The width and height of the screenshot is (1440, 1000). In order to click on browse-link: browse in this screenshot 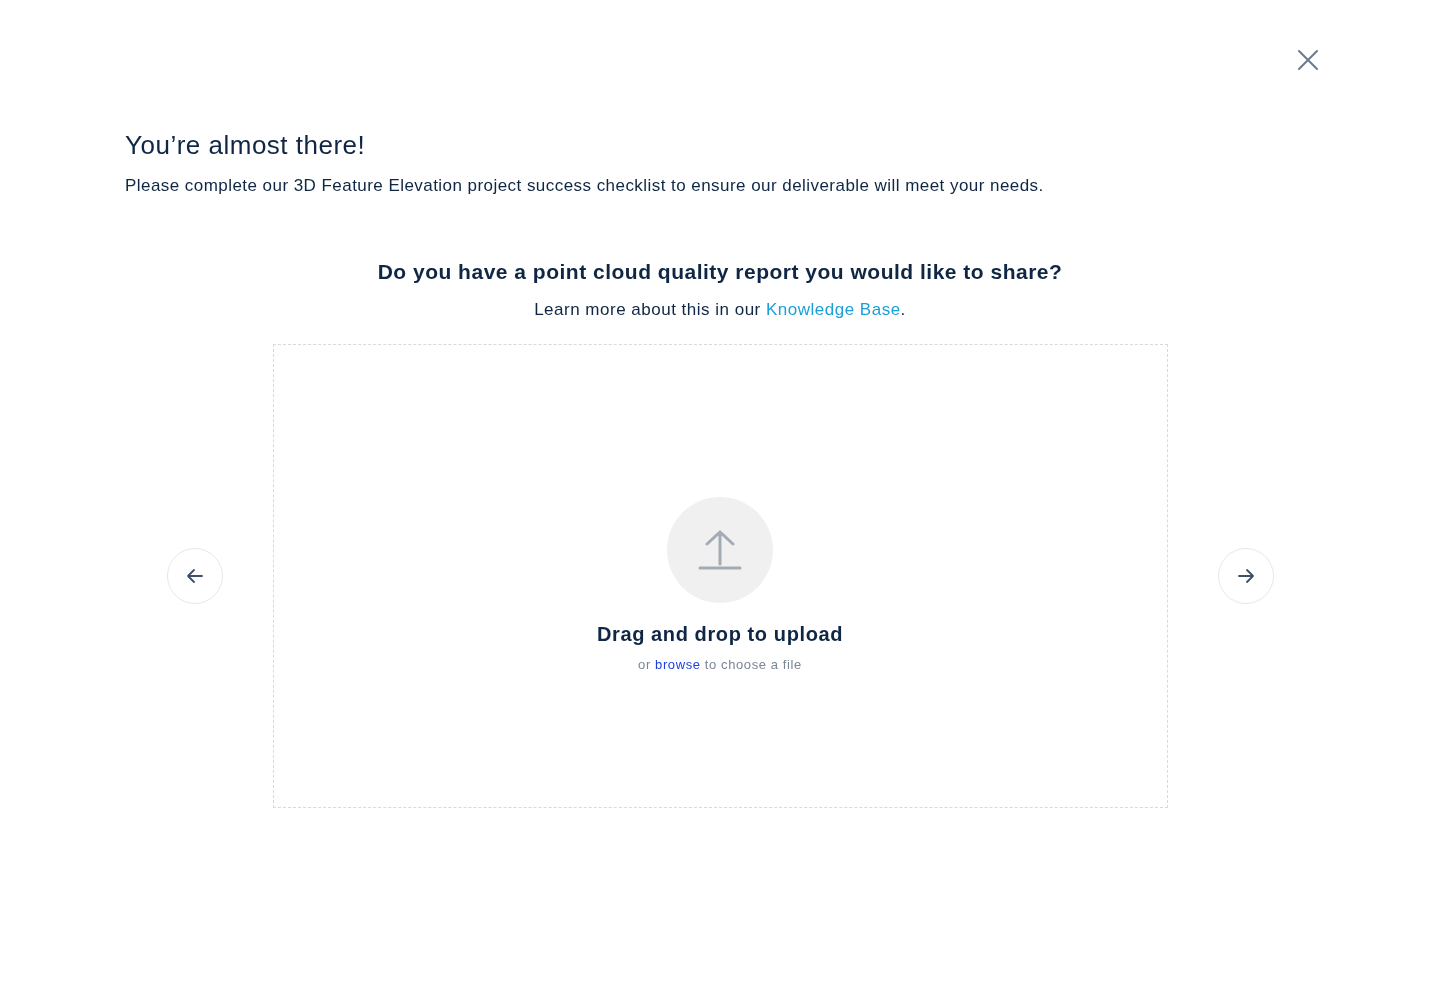, I will do `click(678, 665)`.